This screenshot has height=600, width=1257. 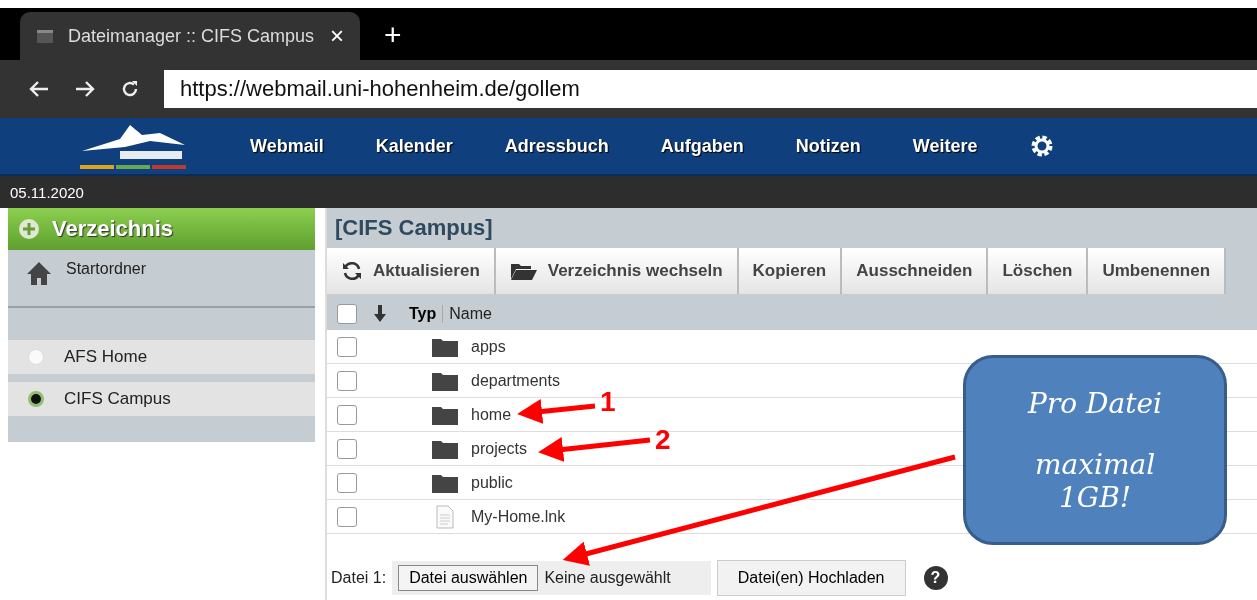 What do you see at coordinates (828, 146) in the screenshot?
I see `nav-link: Notizen` at bounding box center [828, 146].